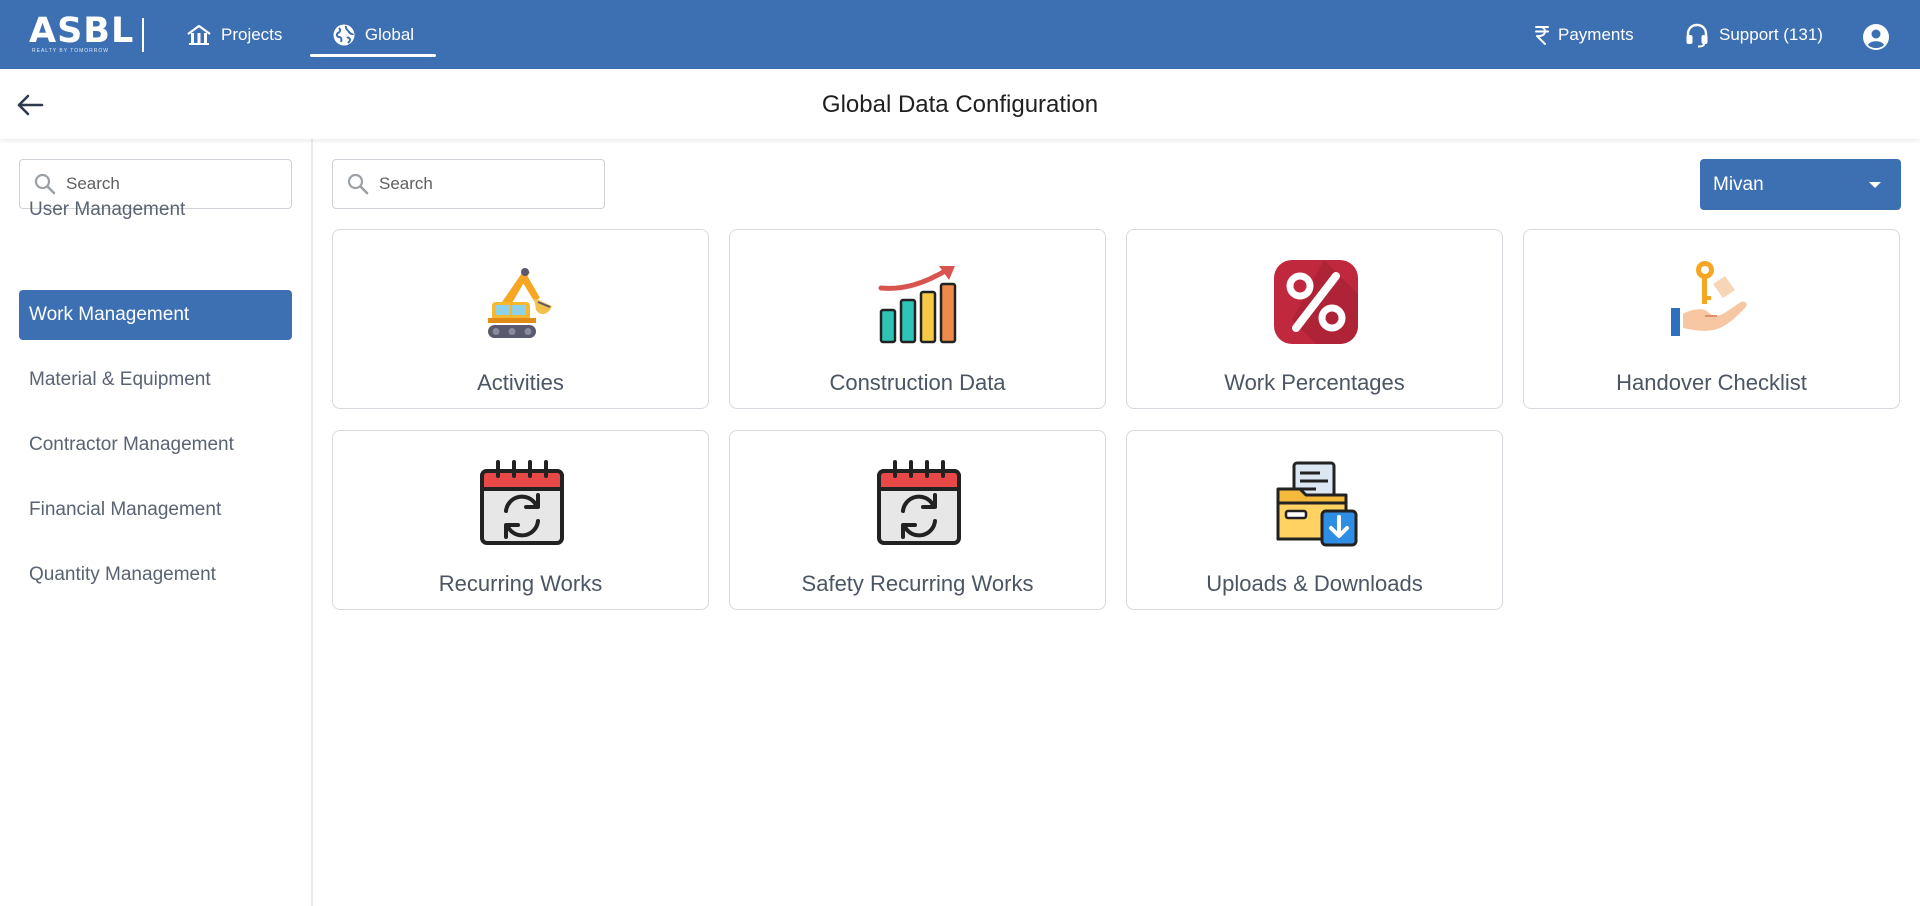 Image resolution: width=1920 pixels, height=906 pixels. What do you see at coordinates (474, 184) in the screenshot?
I see `main-search-input` at bounding box center [474, 184].